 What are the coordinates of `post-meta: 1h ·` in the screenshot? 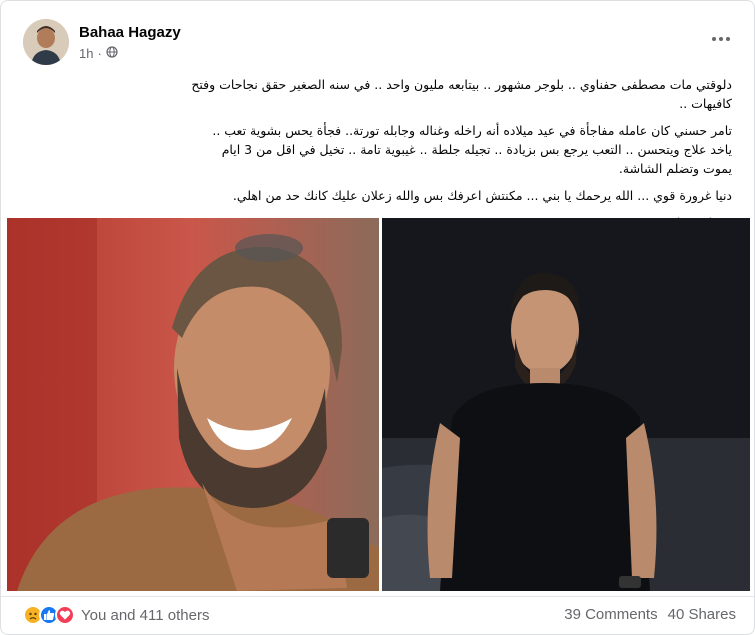 It's located at (98, 53).